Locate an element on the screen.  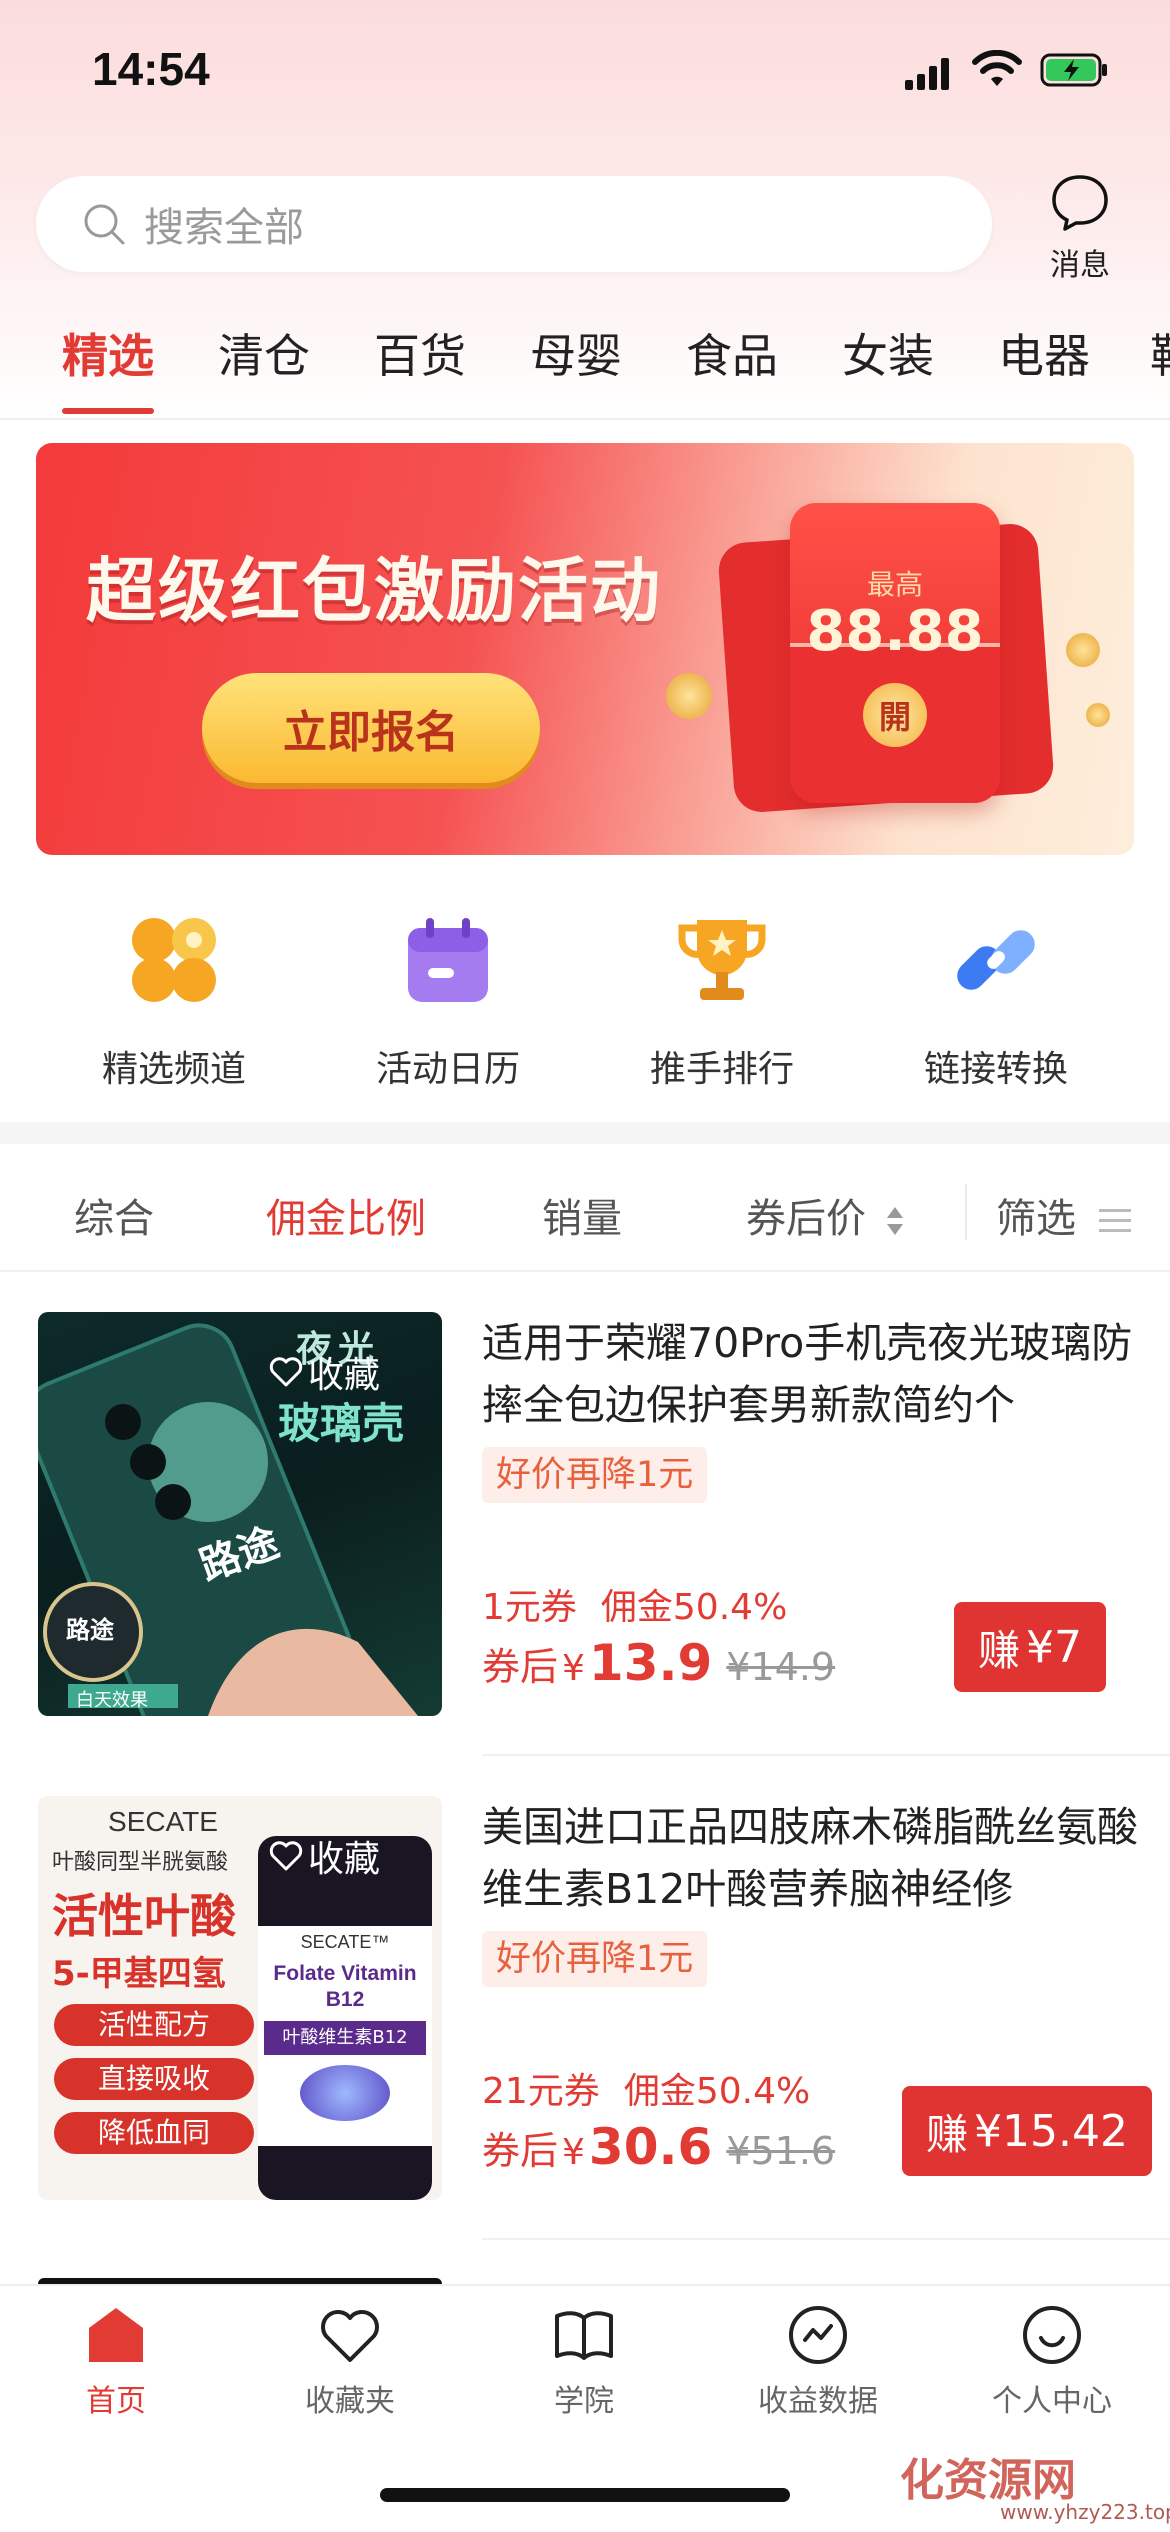
coupon-label: 1元券 is located at coordinates (529, 1607).